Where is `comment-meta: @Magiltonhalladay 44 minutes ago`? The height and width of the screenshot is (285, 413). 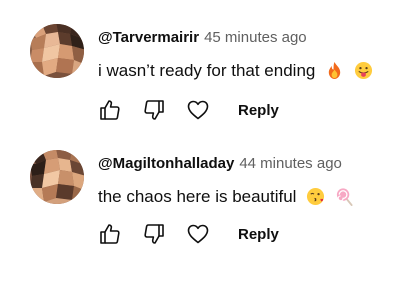
comment-meta: @Magiltonhalladay 44 minutes ago is located at coordinates (251, 164).